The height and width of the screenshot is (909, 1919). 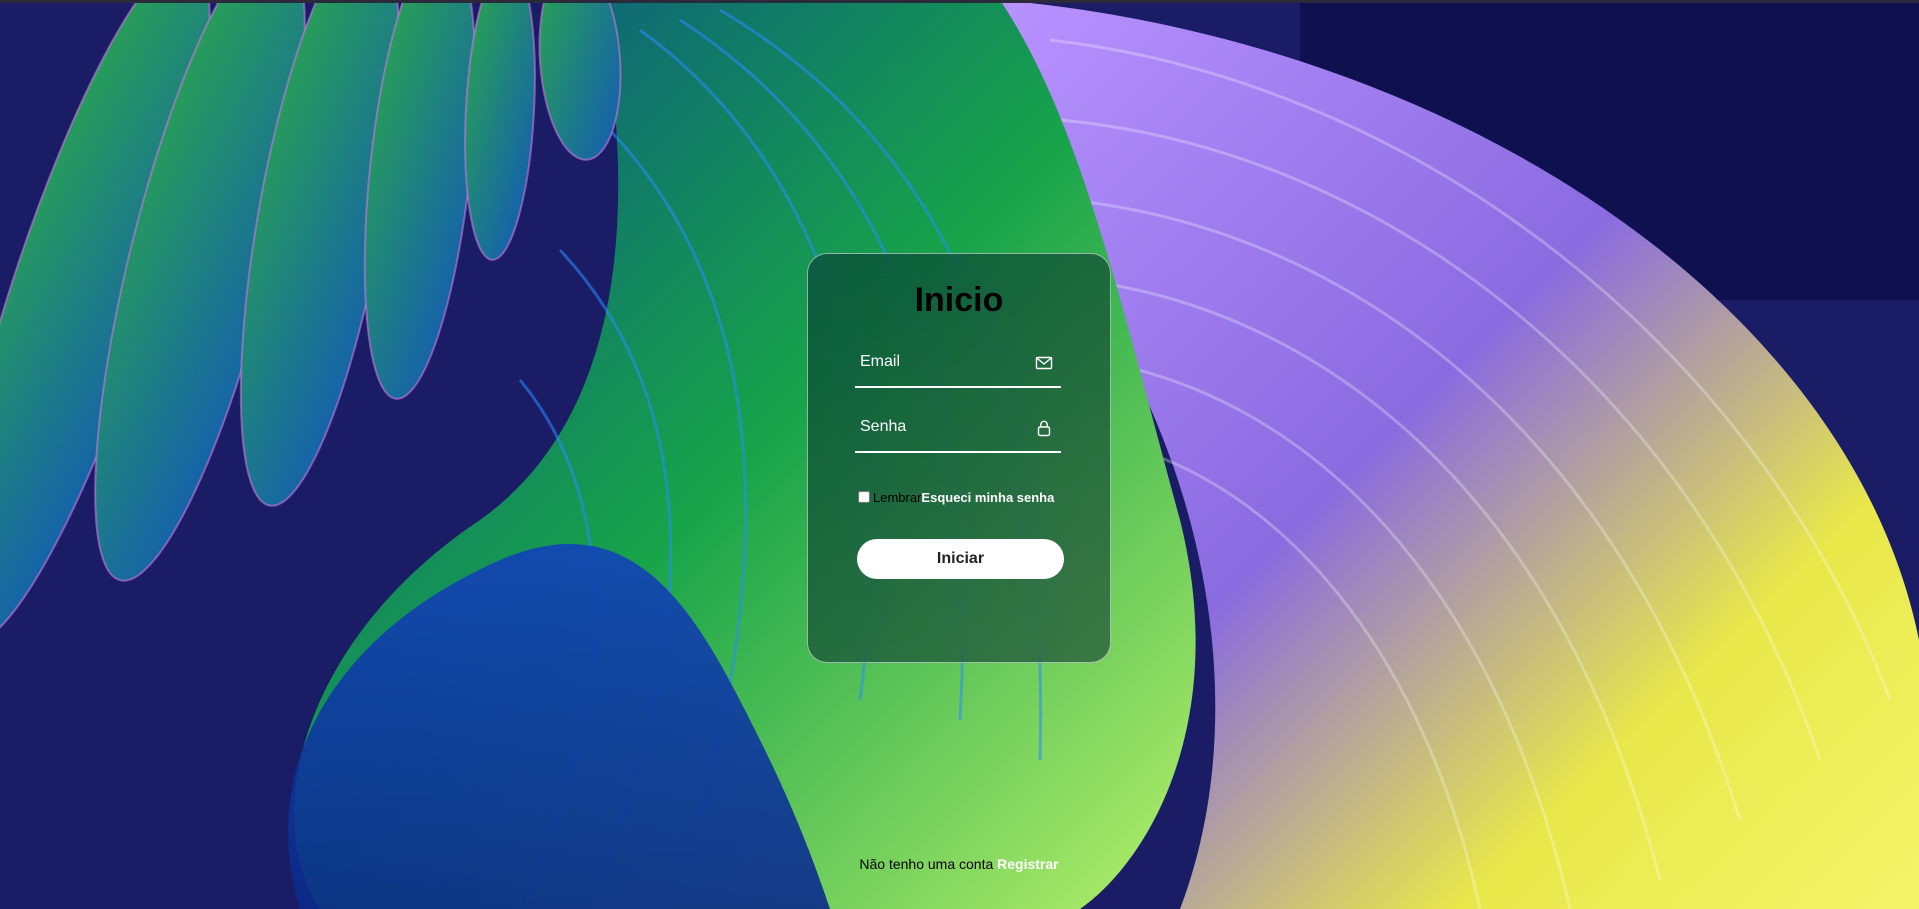 I want to click on page-title: Inicio, so click(x=959, y=300).